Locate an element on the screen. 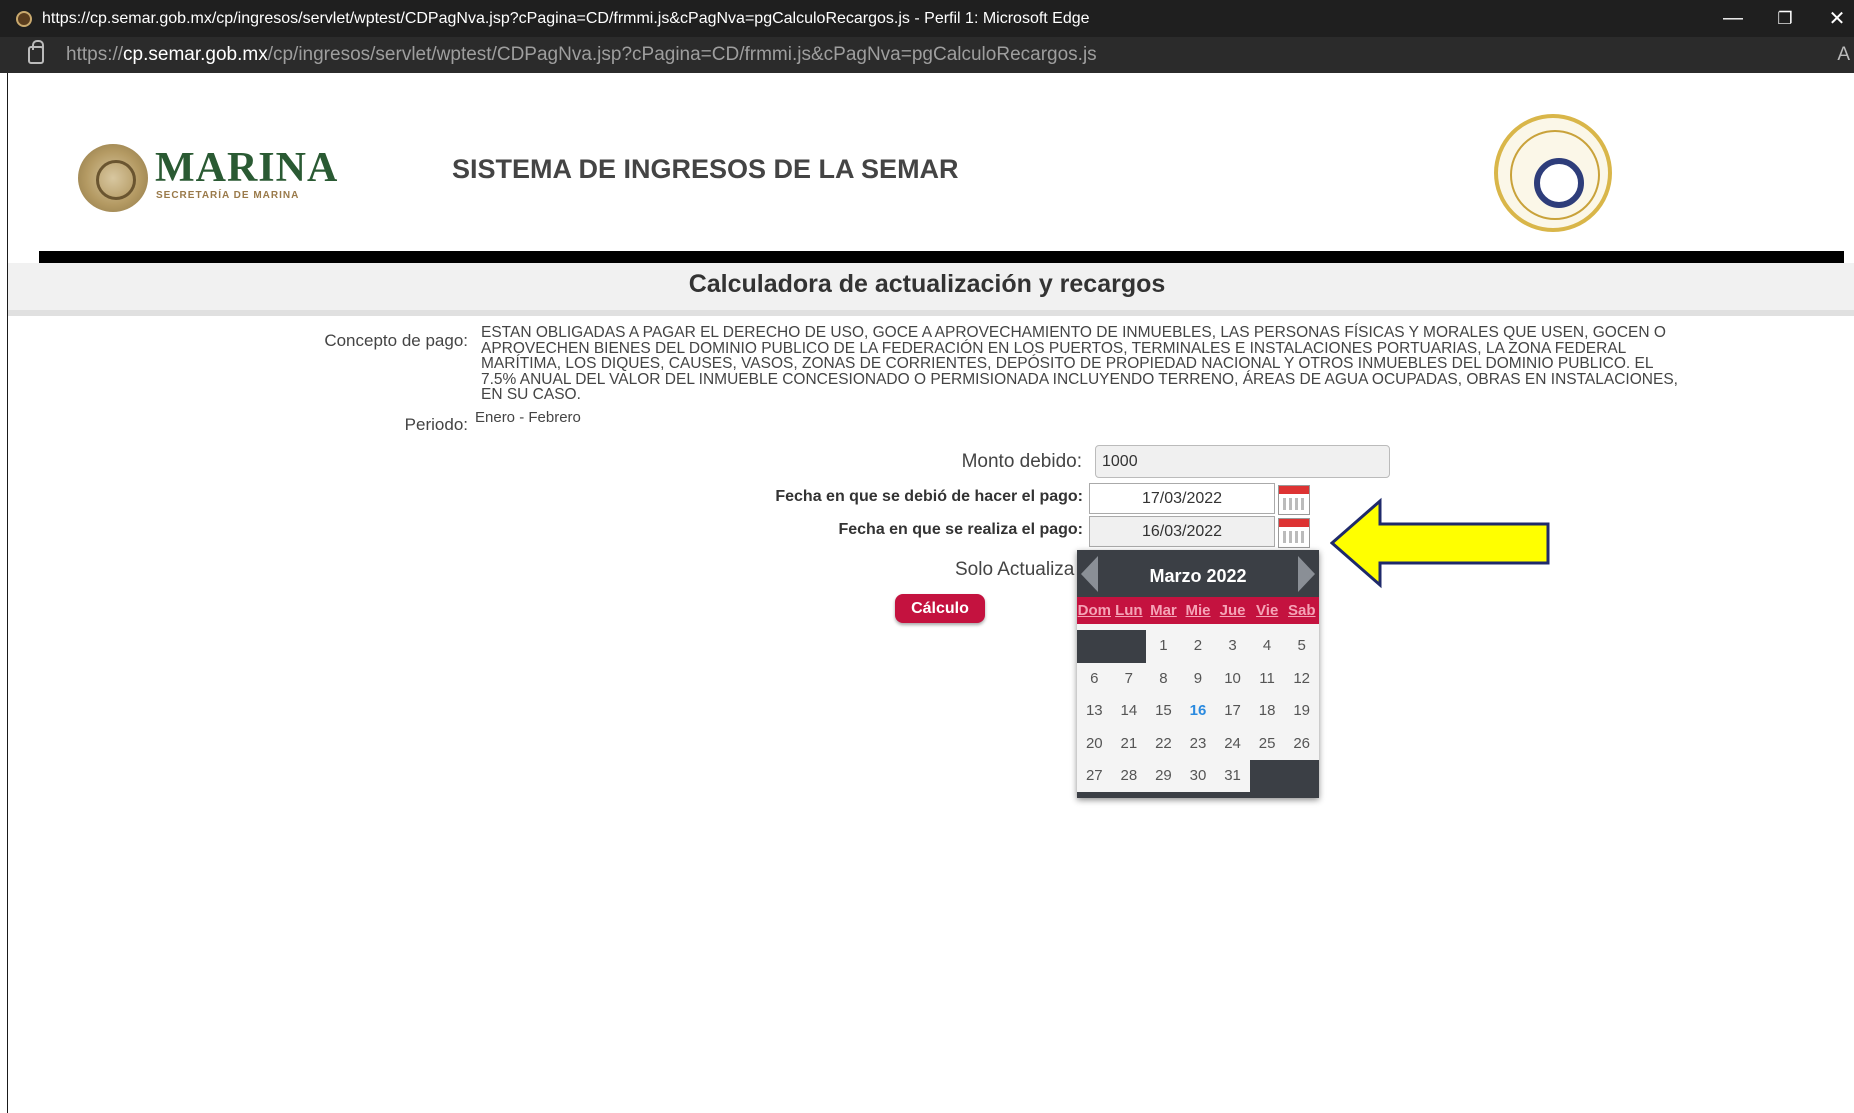  mexico-coat-of-arms-logo is located at coordinates (113, 178).